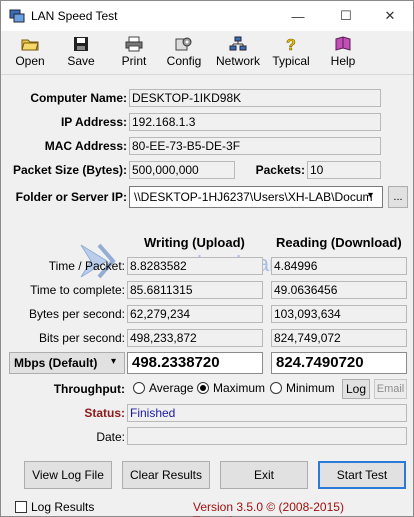 The image size is (414, 517). I want to click on computer-name-label: Computer Name:, so click(78, 98).